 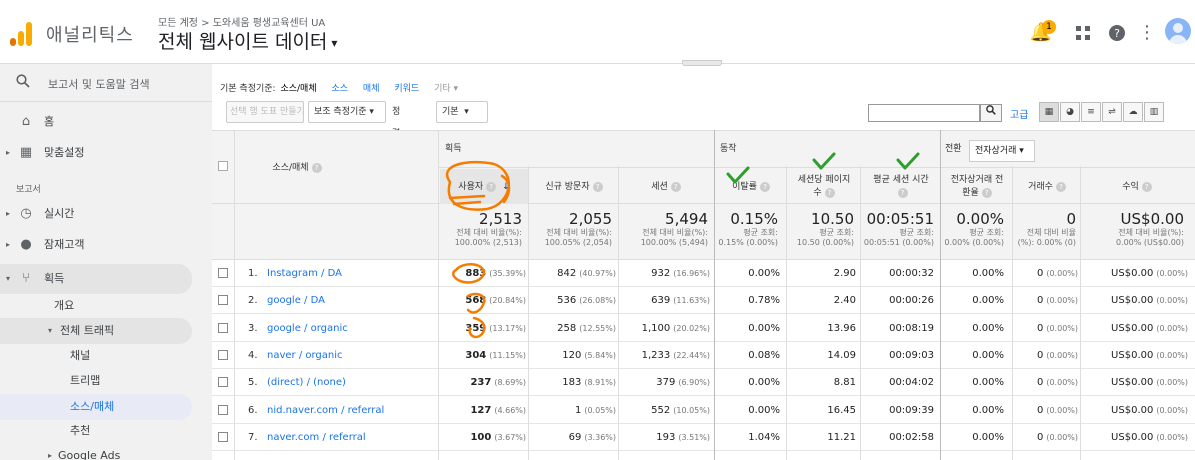 What do you see at coordinates (96, 331) in the screenshot?
I see `sidebar-item-all-traffic: ▾ 전체 트래픽` at bounding box center [96, 331].